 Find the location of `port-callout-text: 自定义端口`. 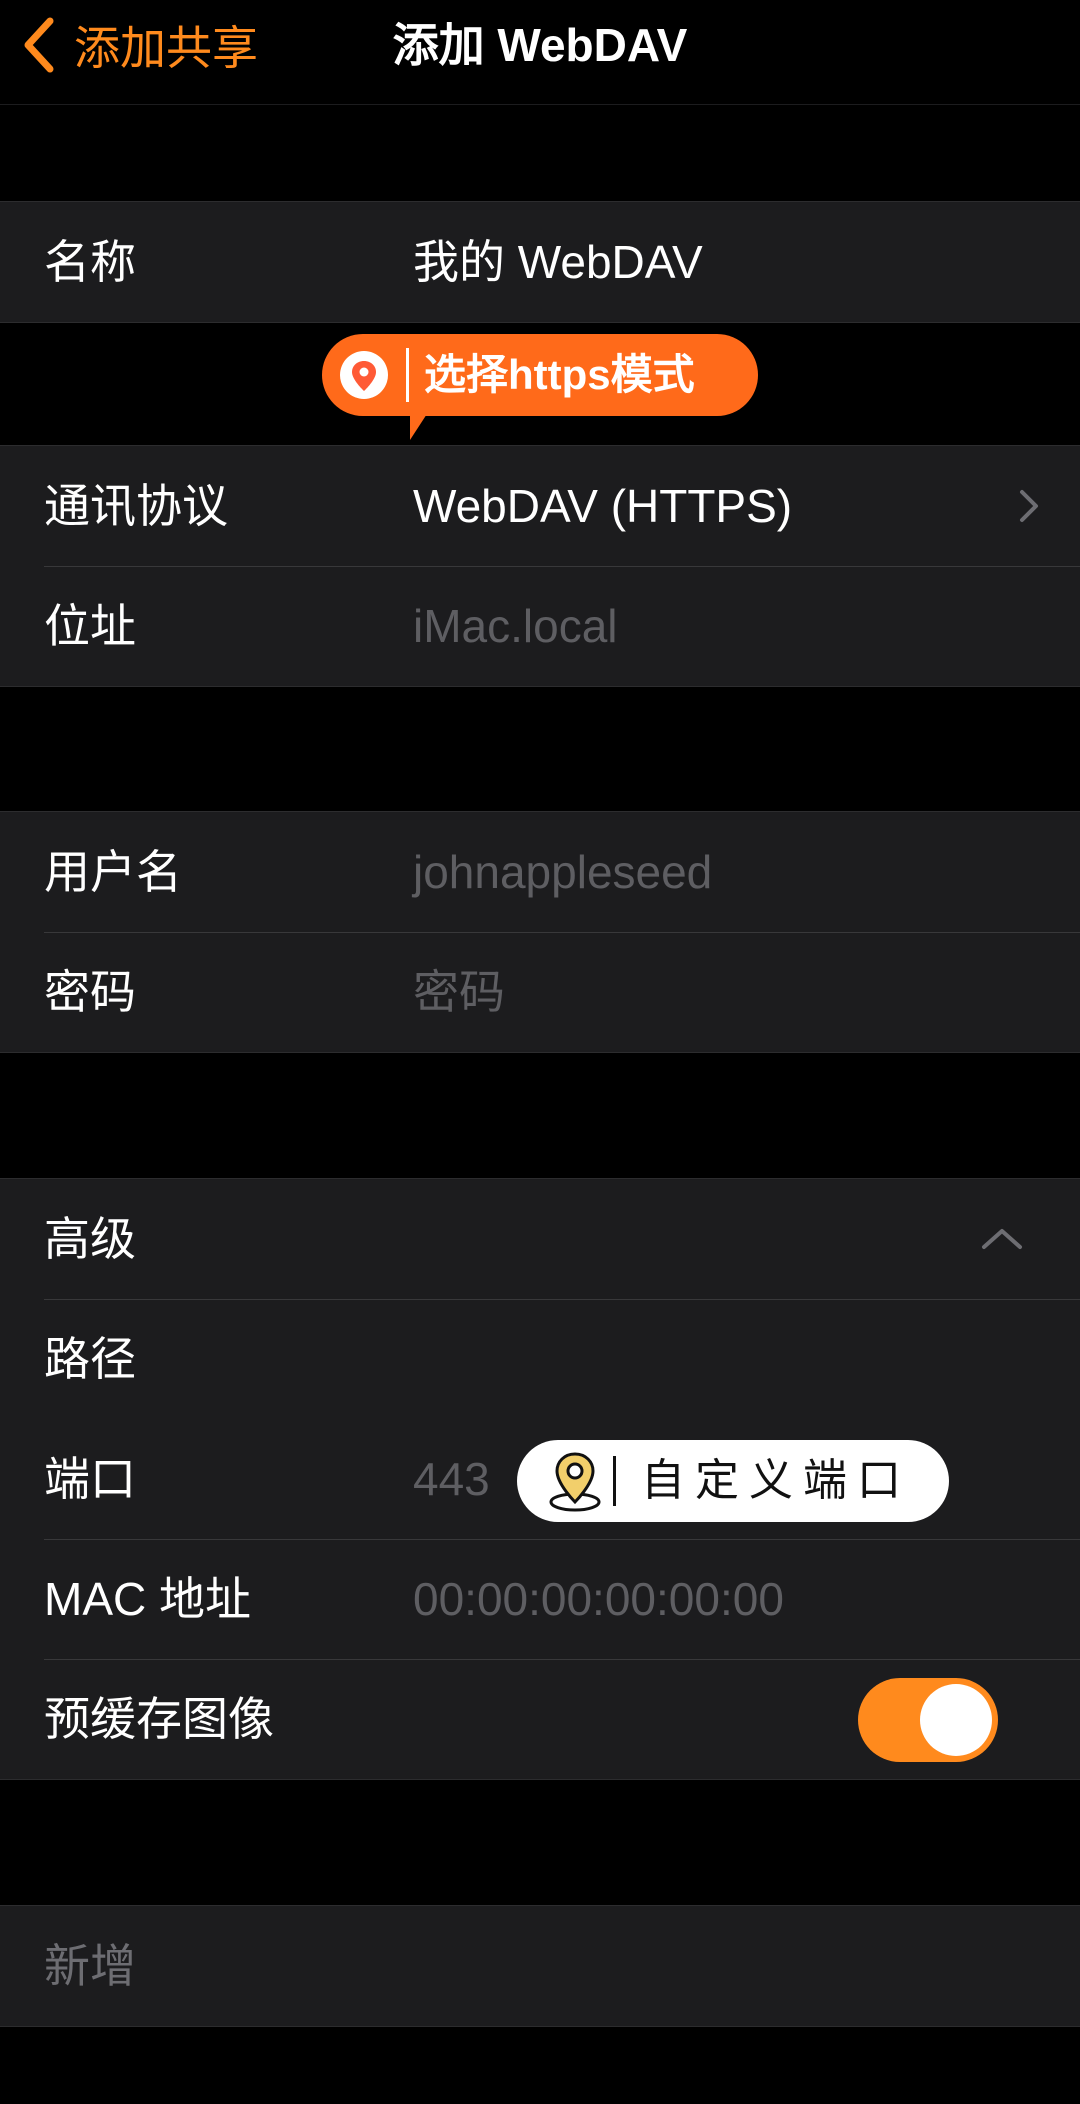

port-callout-text: 自定义端口 is located at coordinates (776, 1480).